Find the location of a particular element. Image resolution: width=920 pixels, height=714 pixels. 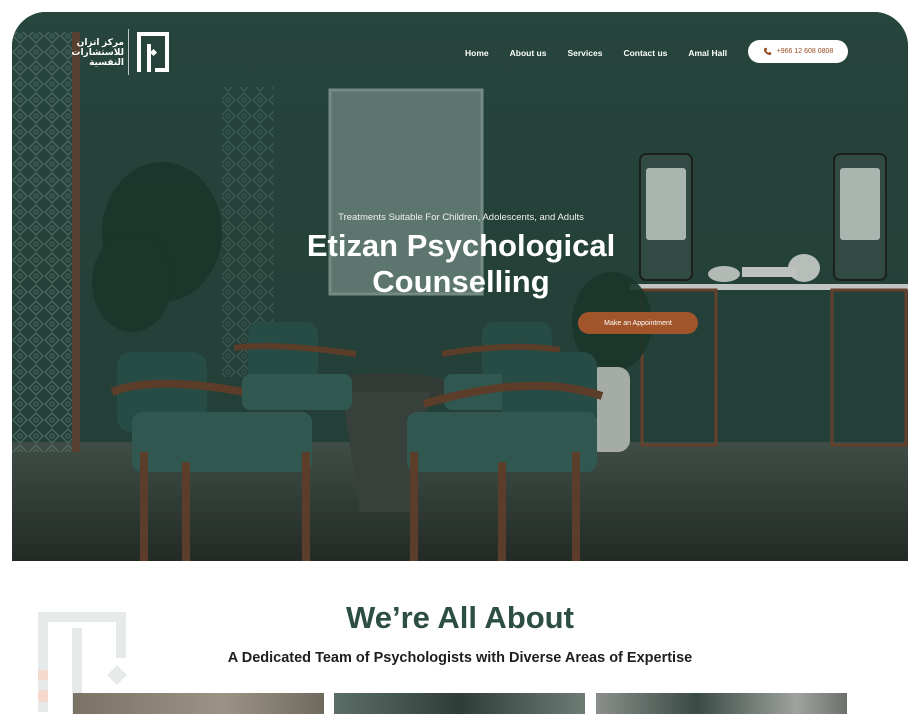

logo-divider is located at coordinates (128, 52).